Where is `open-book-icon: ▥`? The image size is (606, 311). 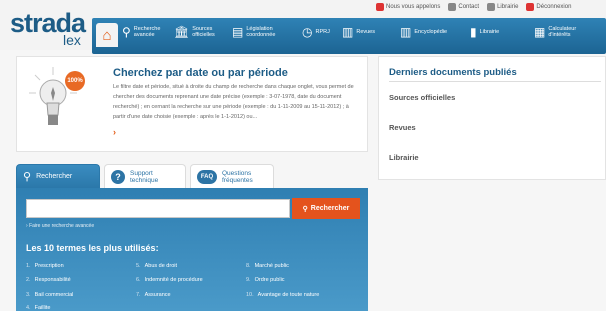 open-book-icon: ▥ is located at coordinates (406, 32).